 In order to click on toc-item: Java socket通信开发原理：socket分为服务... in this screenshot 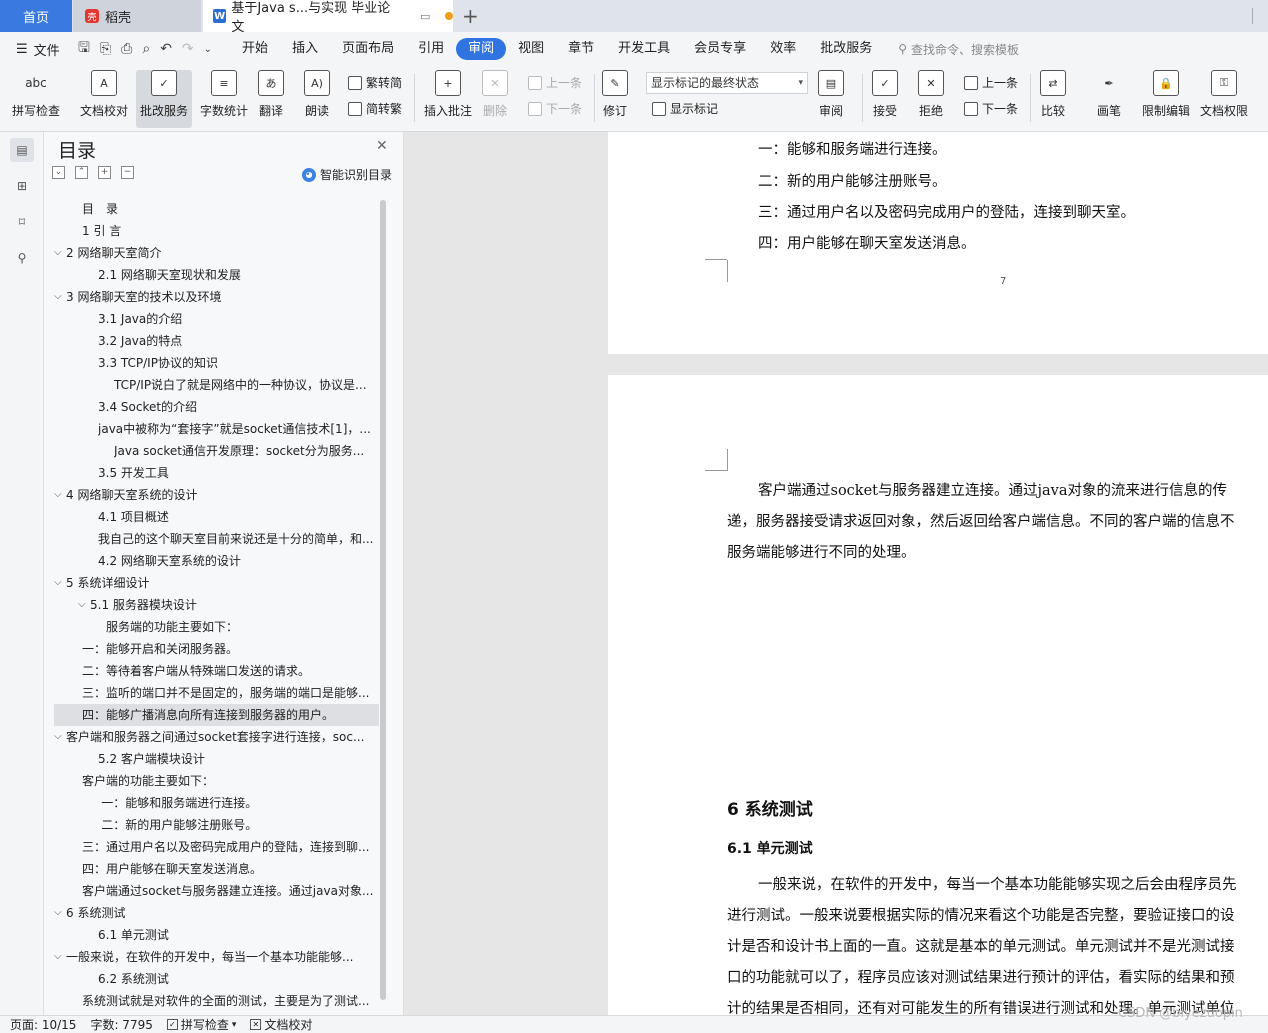, I will do `click(216, 451)`.